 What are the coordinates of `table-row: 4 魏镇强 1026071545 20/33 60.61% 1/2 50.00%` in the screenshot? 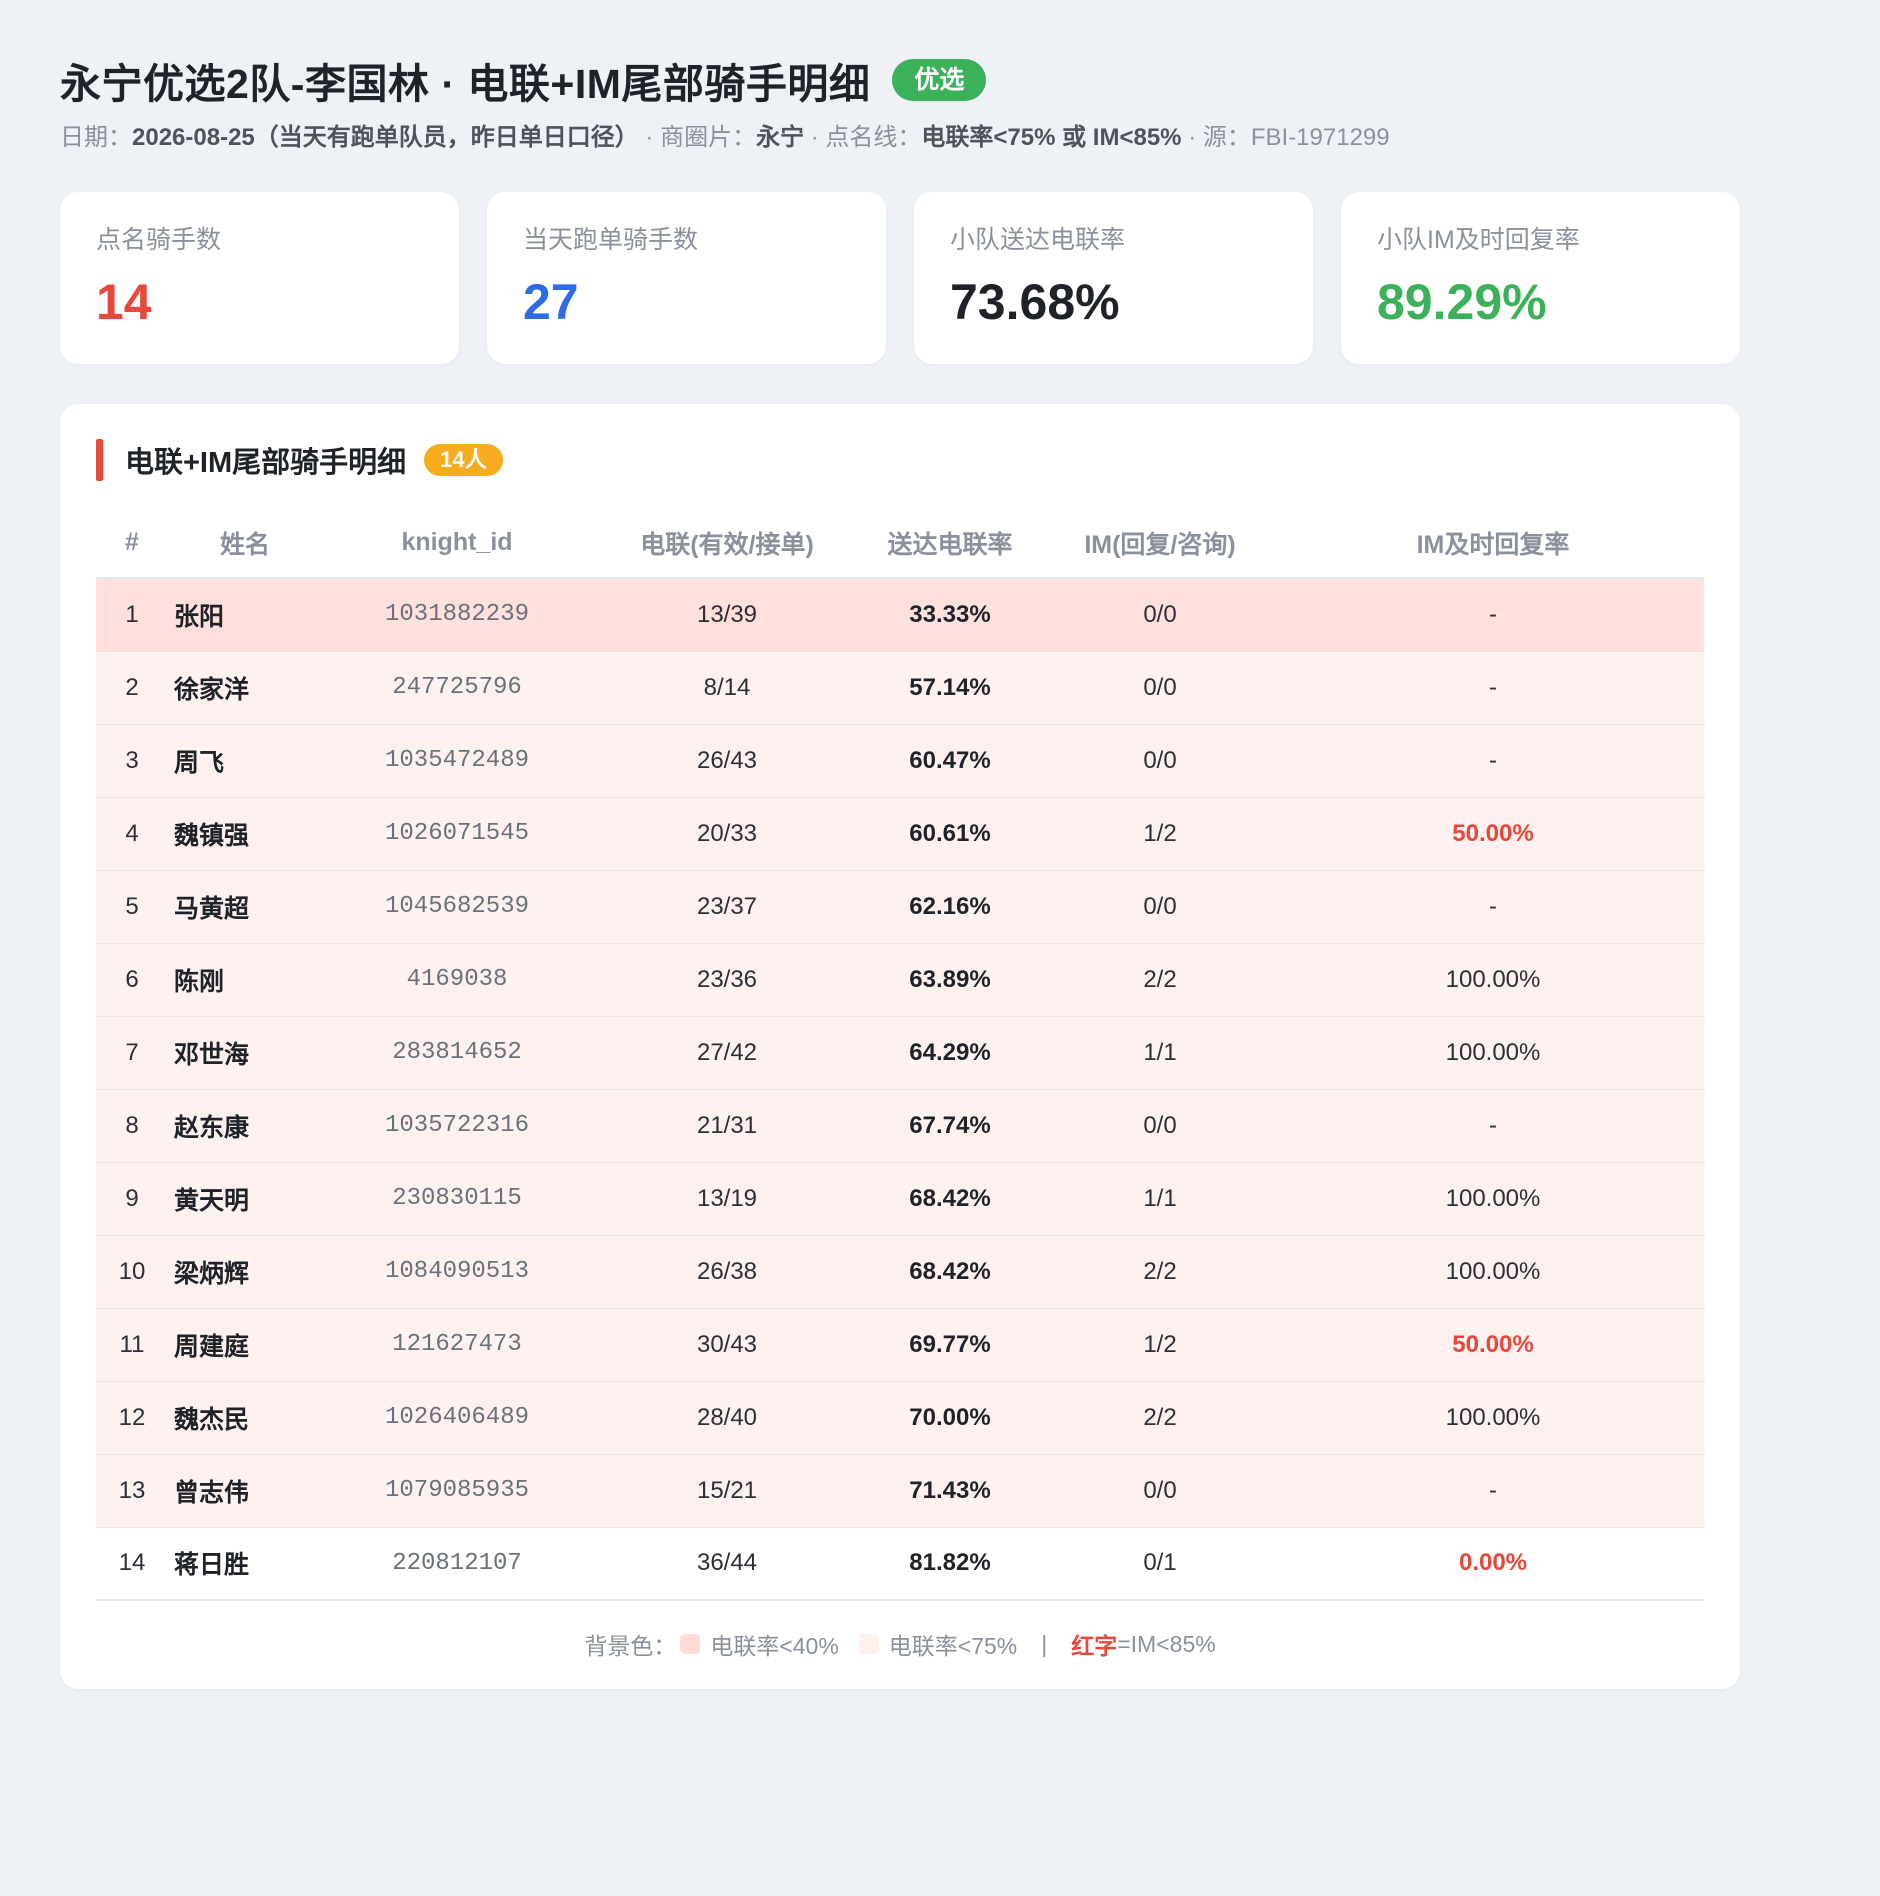 It's located at (900, 834).